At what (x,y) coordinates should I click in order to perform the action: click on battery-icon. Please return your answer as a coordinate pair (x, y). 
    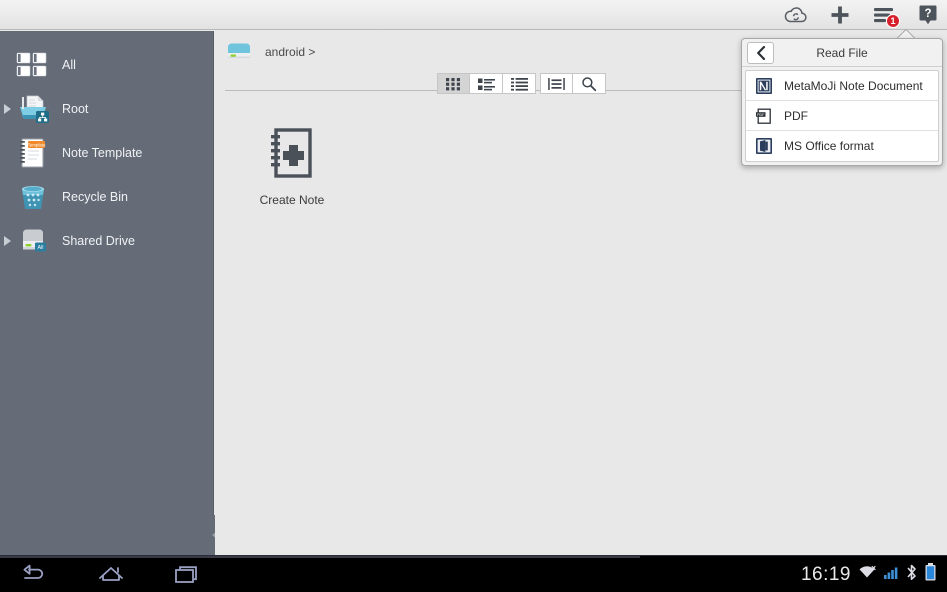
    Looking at the image, I should click on (930, 574).